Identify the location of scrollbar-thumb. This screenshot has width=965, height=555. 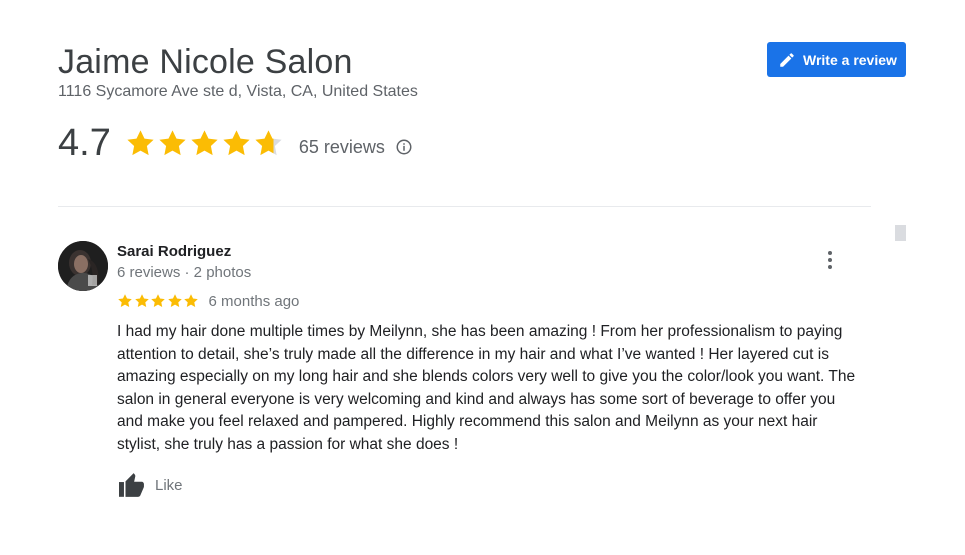
(900, 233).